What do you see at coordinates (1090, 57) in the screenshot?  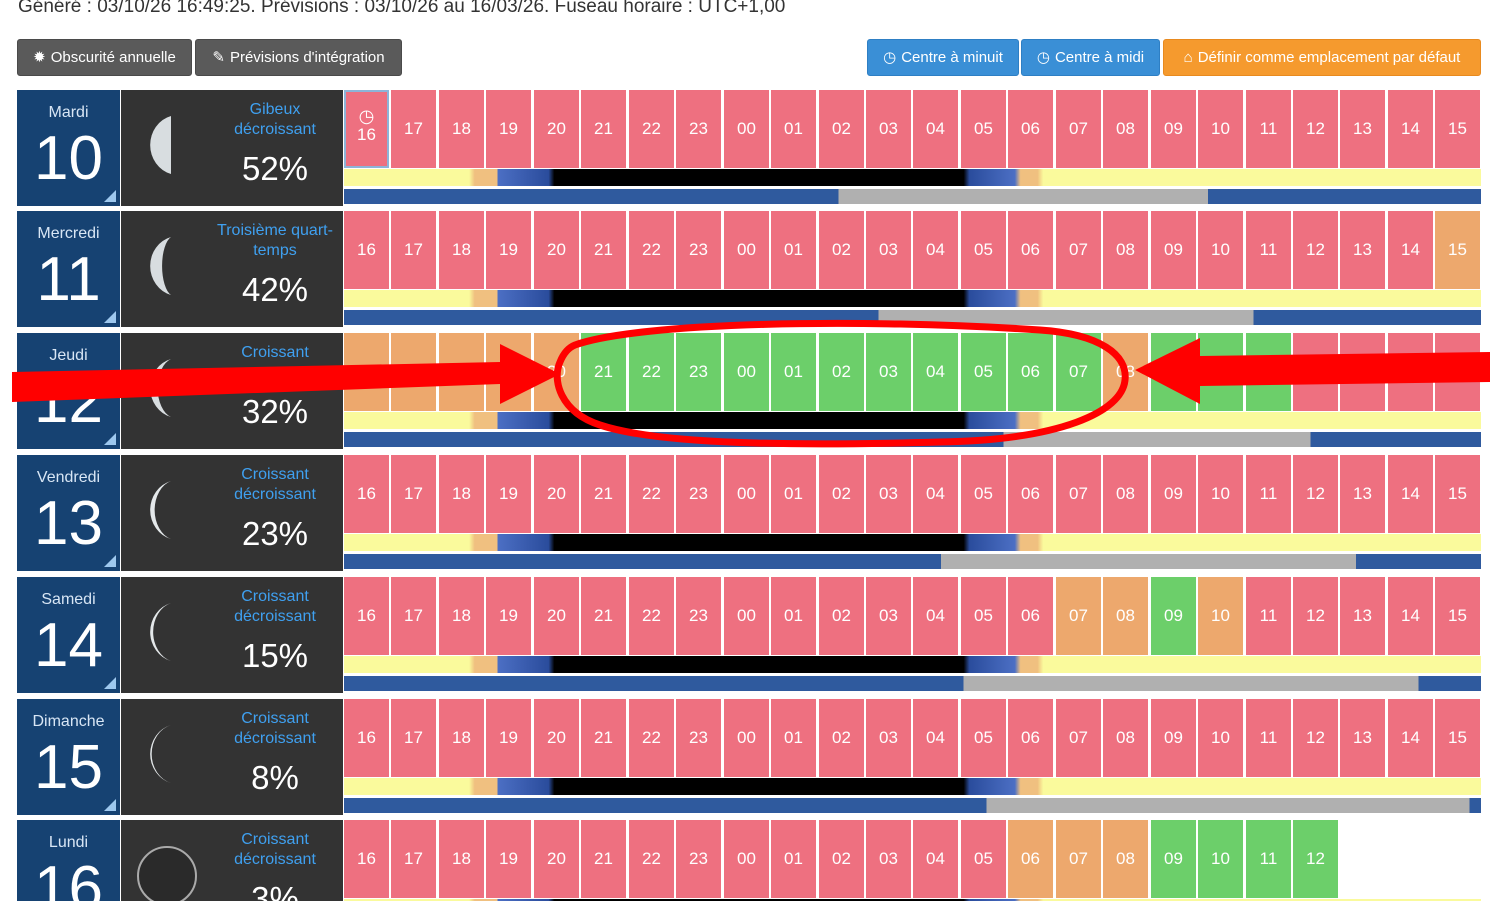 I see `center-noon-button: ◷ Centre à midi` at bounding box center [1090, 57].